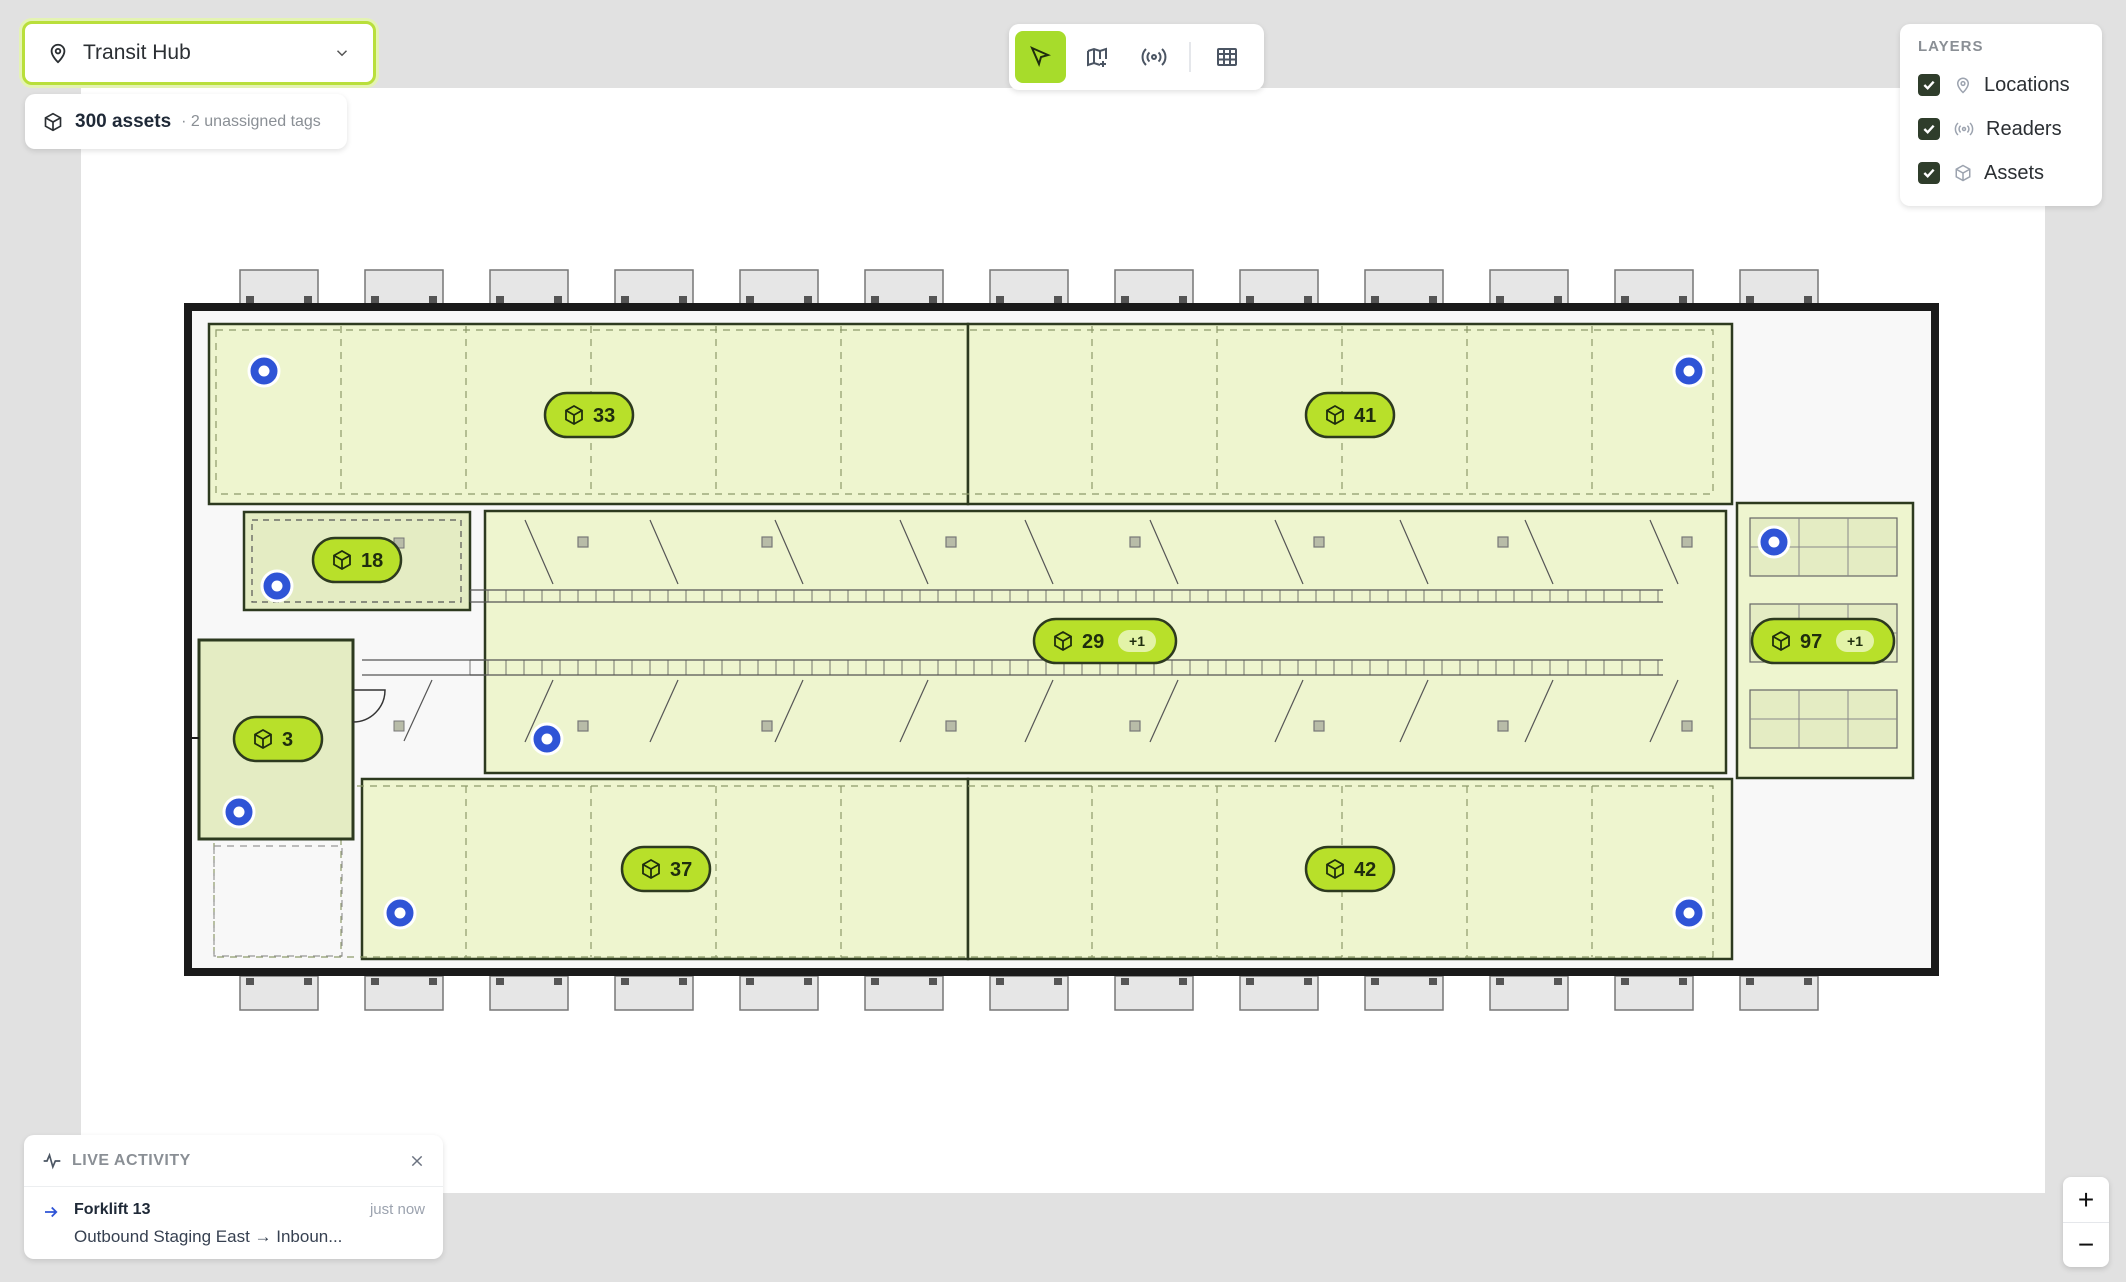 This screenshot has width=2126, height=1282. What do you see at coordinates (2027, 84) in the screenshot?
I see `layer-label: Locations` at bounding box center [2027, 84].